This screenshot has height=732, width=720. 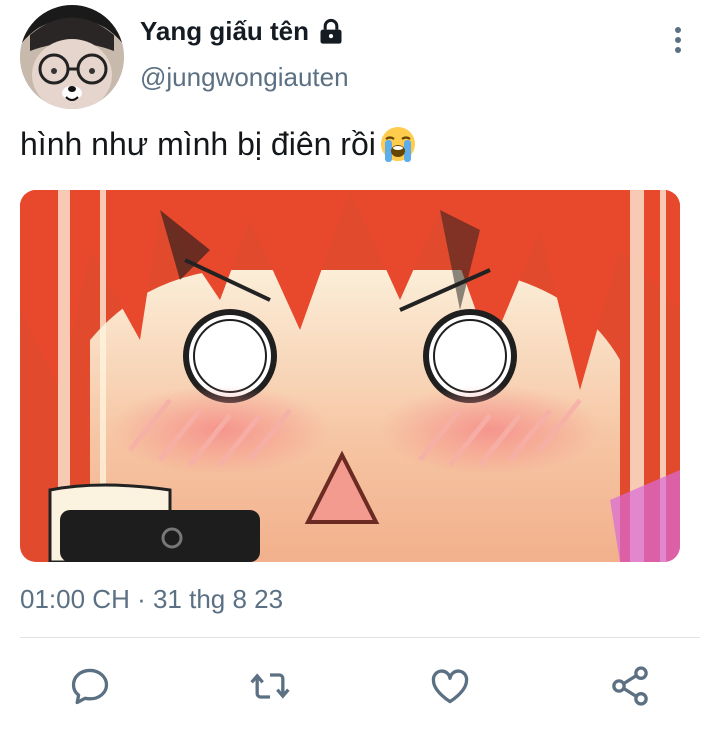 I want to click on divider, so click(x=360, y=637).